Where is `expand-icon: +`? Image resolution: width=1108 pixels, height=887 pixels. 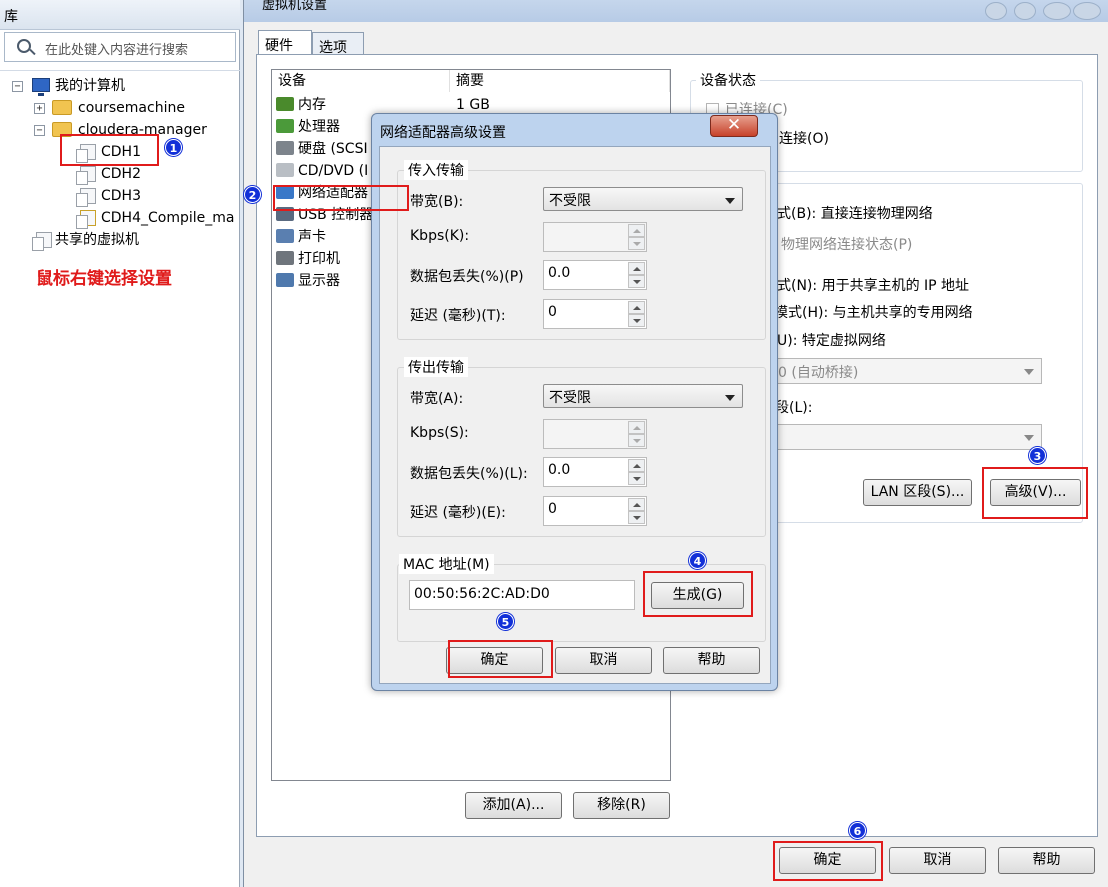 expand-icon: + is located at coordinates (39, 108).